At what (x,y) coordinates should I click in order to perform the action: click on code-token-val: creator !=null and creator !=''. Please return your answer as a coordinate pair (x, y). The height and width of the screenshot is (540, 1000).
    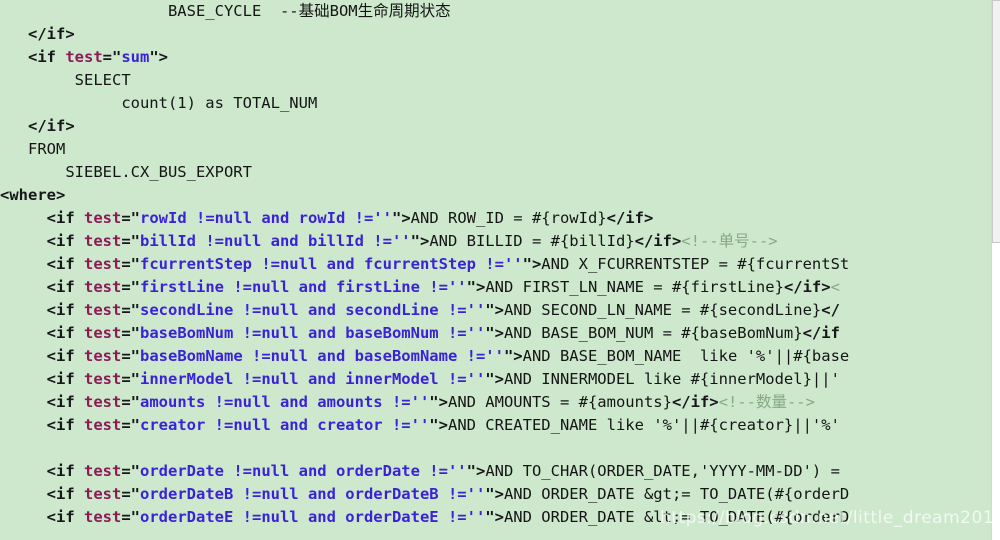
    Looking at the image, I should click on (285, 425).